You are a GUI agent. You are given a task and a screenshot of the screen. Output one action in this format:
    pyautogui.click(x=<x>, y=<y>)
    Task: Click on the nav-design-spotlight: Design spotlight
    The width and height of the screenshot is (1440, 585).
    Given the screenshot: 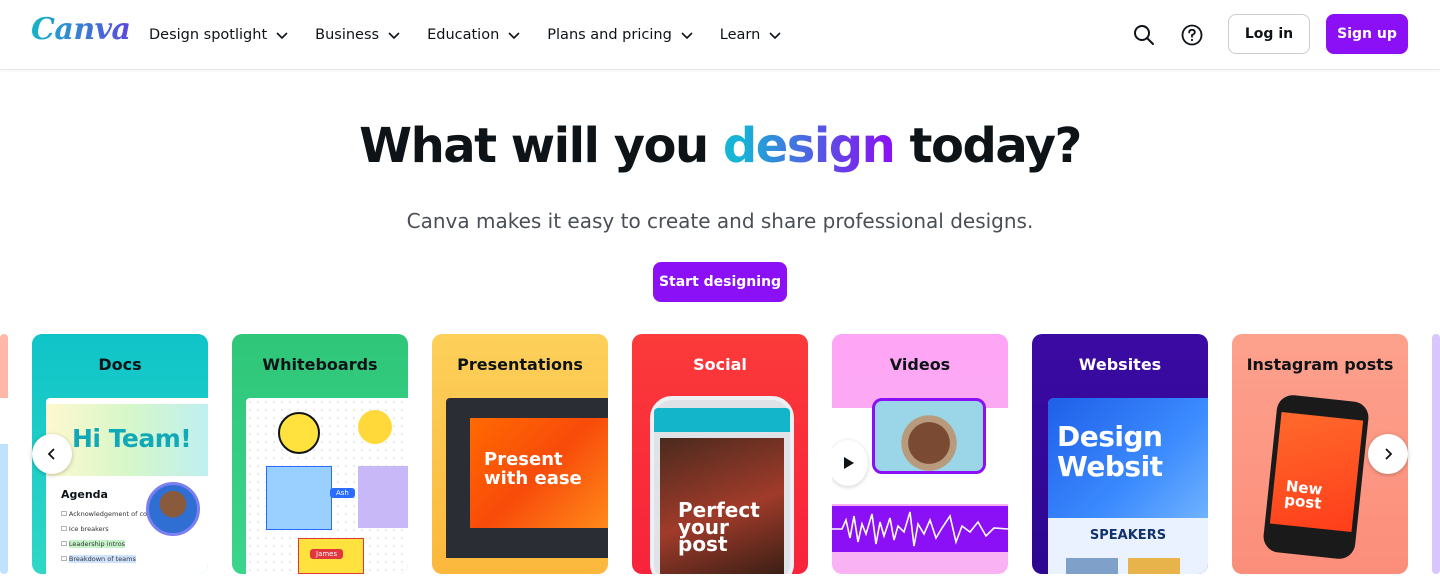 What is the action you would take?
    pyautogui.click(x=219, y=35)
    